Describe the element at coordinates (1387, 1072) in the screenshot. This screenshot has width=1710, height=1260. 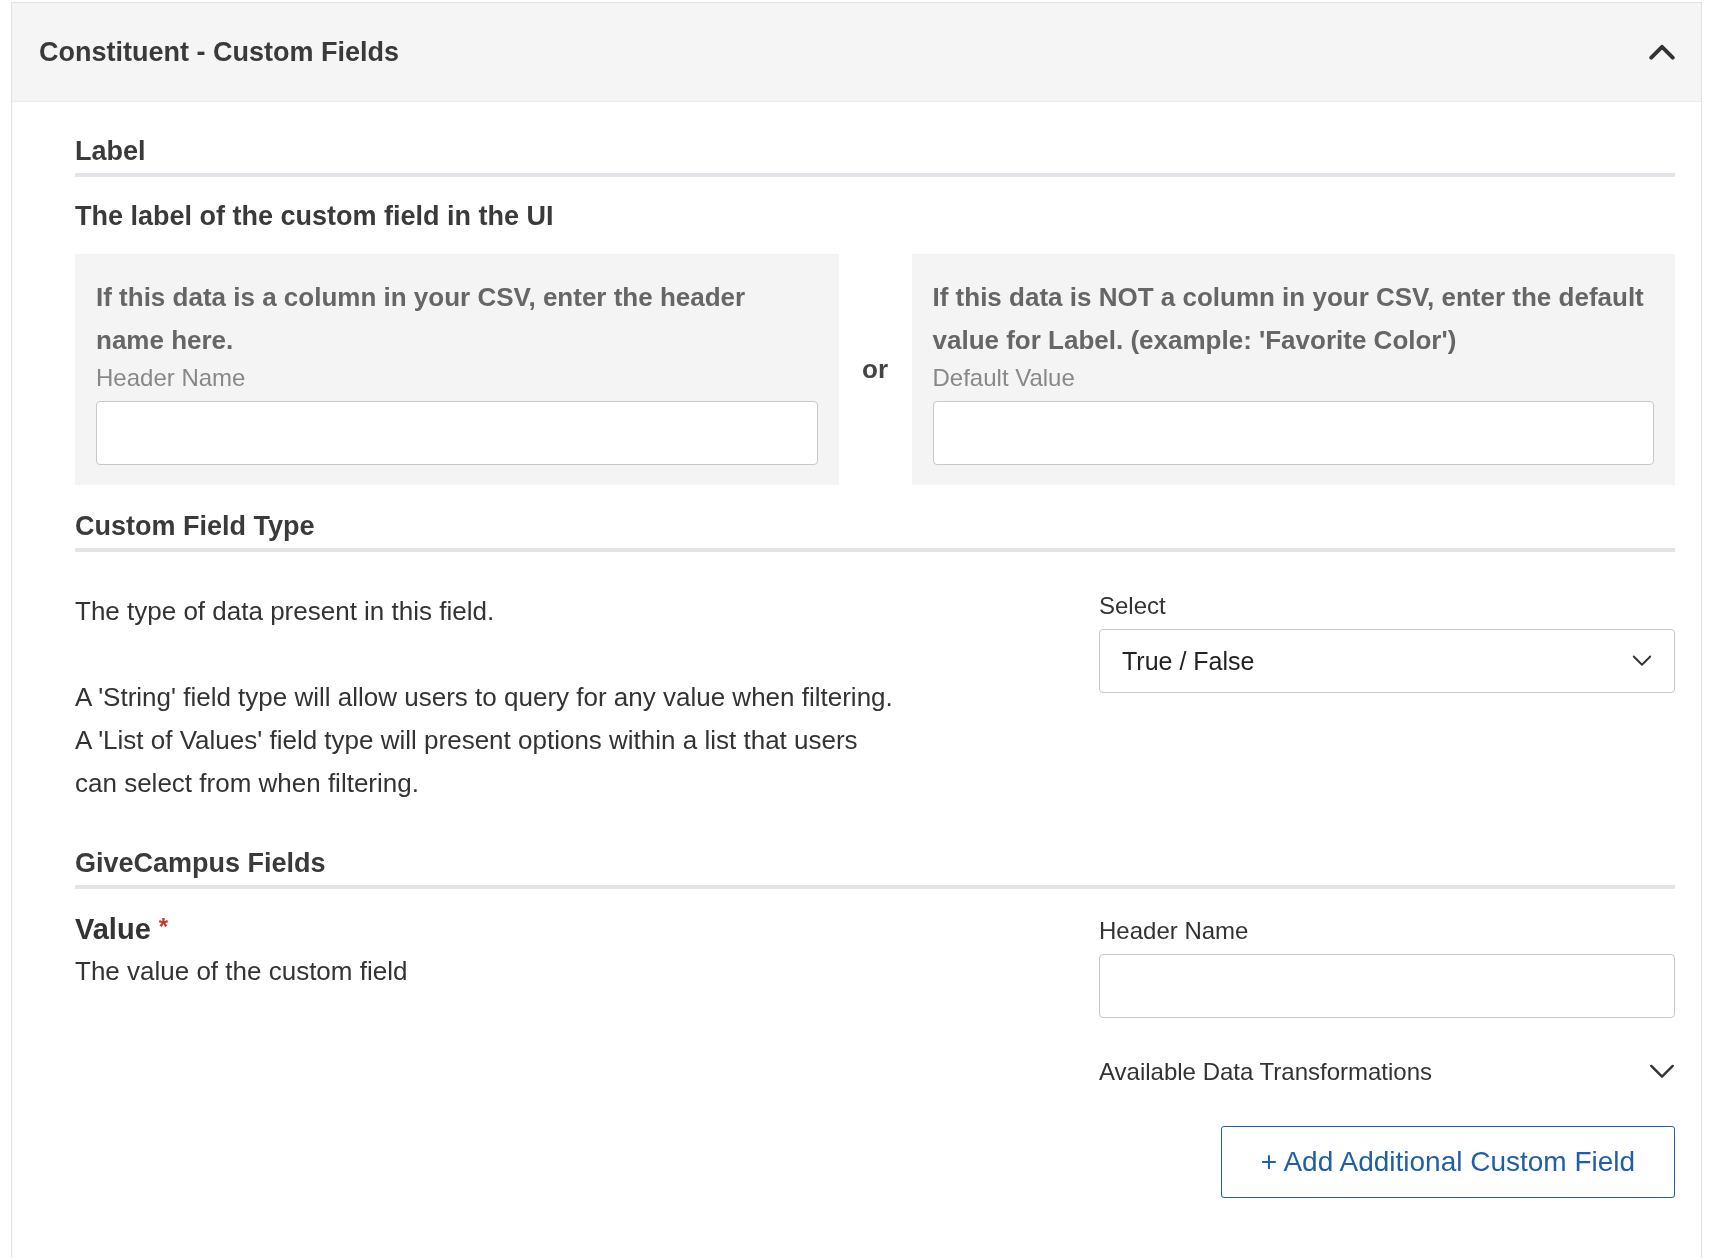
I see `transformations-toggle: Available Data Transformations` at that location.